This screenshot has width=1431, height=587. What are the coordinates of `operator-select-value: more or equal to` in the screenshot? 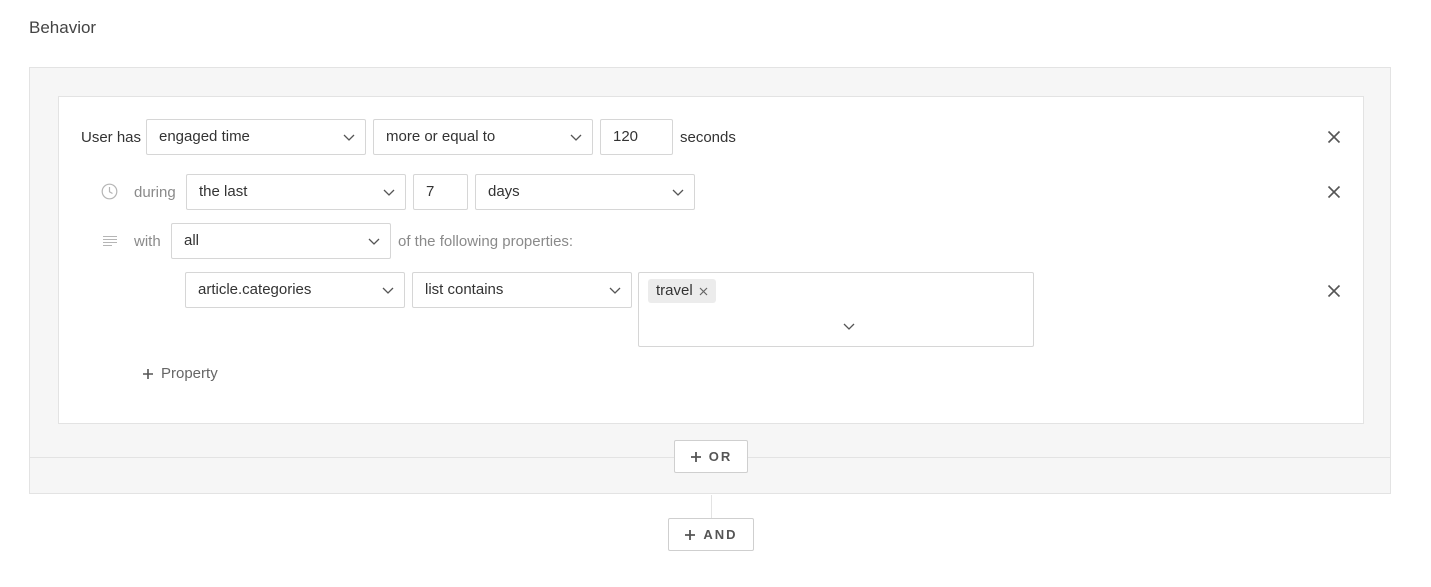 It's located at (441, 136).